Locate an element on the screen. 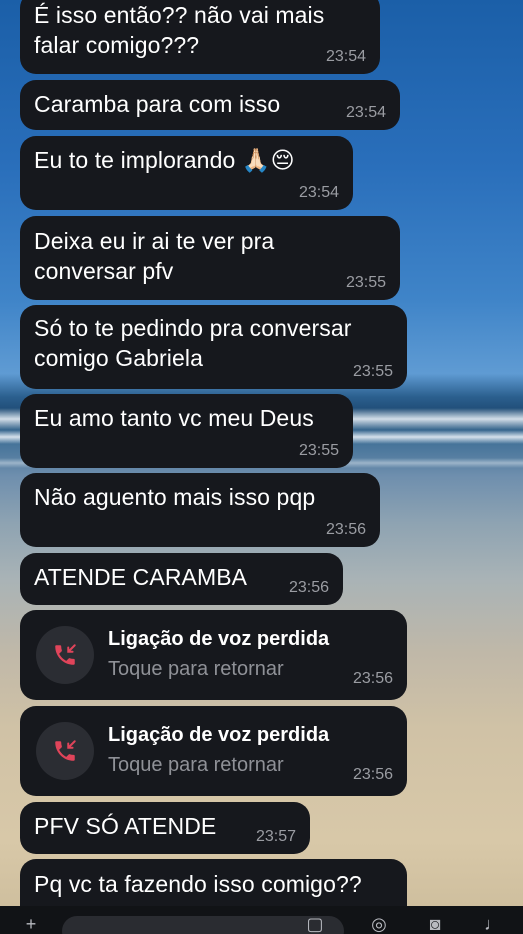 Image resolution: width=523 pixels, height=934 pixels. microphone-icon: ♩ is located at coordinates (493, 924).